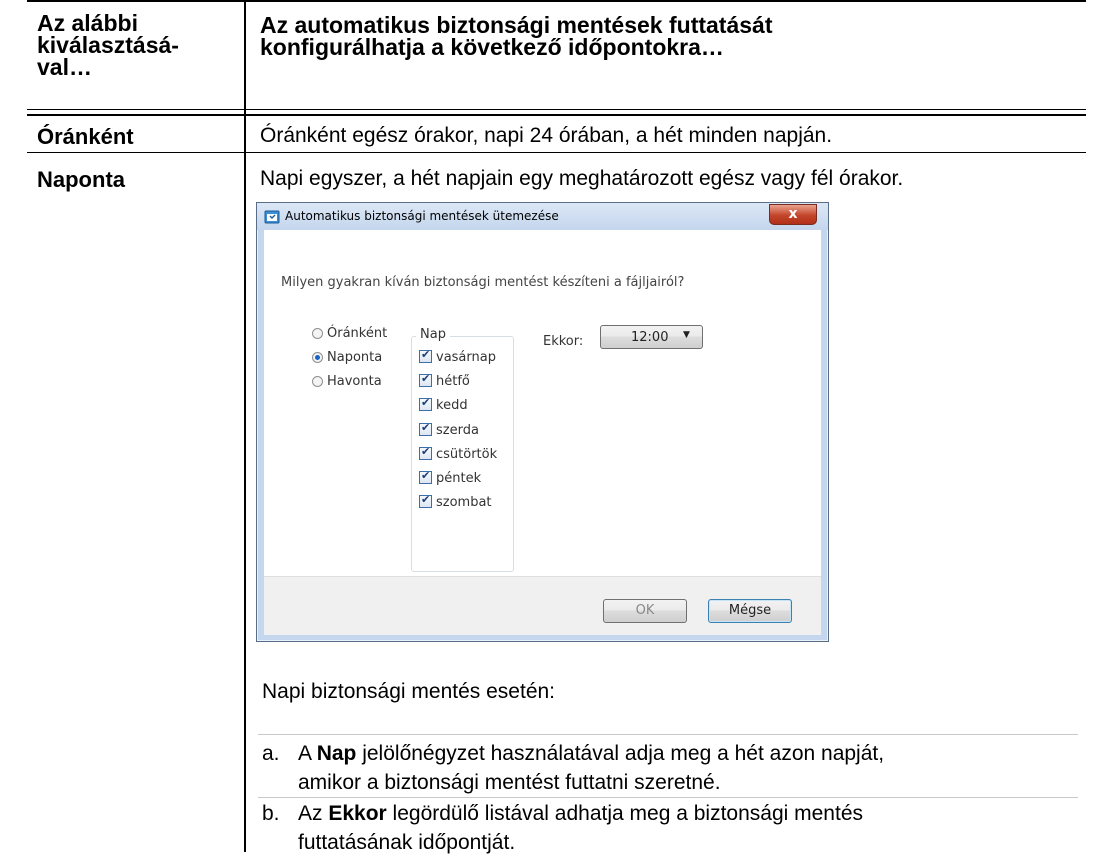 This screenshot has height=857, width=1109. Describe the element at coordinates (87, 23) in the screenshot. I see `header-left-line: Az alábbi` at that location.